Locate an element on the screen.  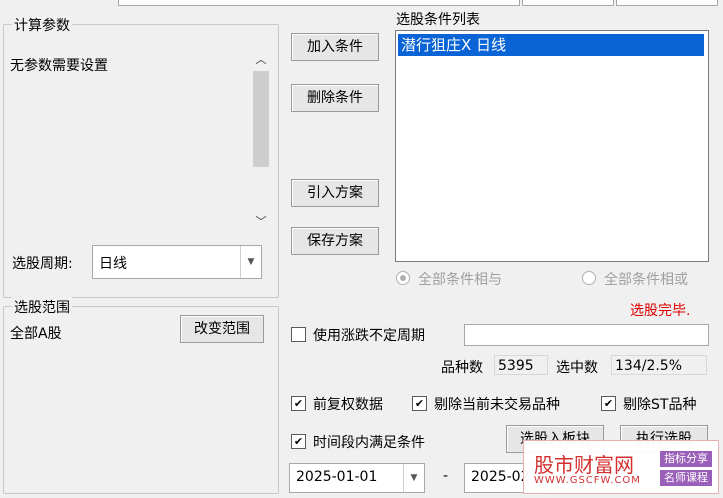
exclude-st-label: 剔除ST品种 is located at coordinates (659, 404).